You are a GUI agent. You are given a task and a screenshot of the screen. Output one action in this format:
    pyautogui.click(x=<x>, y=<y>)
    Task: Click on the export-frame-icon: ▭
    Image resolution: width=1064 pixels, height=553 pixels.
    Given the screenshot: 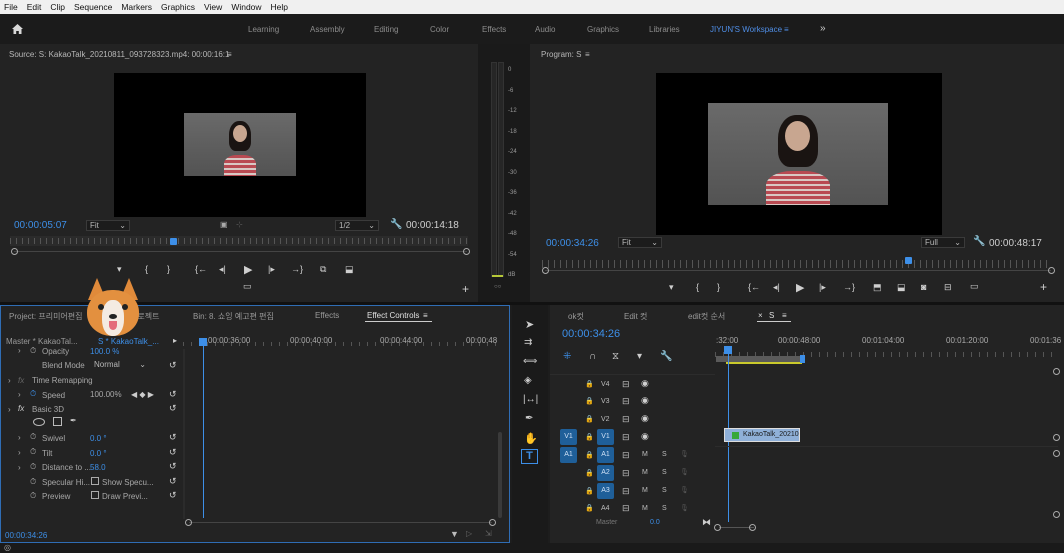 What is the action you would take?
    pyautogui.click(x=247, y=286)
    